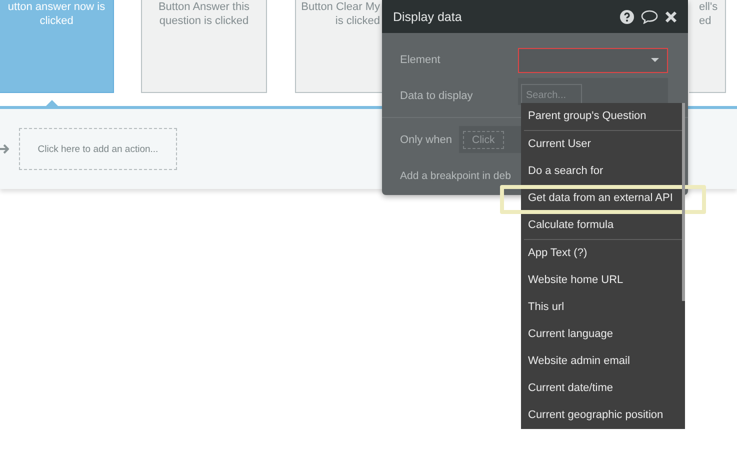  I want to click on only-when-label: Only when, so click(426, 140).